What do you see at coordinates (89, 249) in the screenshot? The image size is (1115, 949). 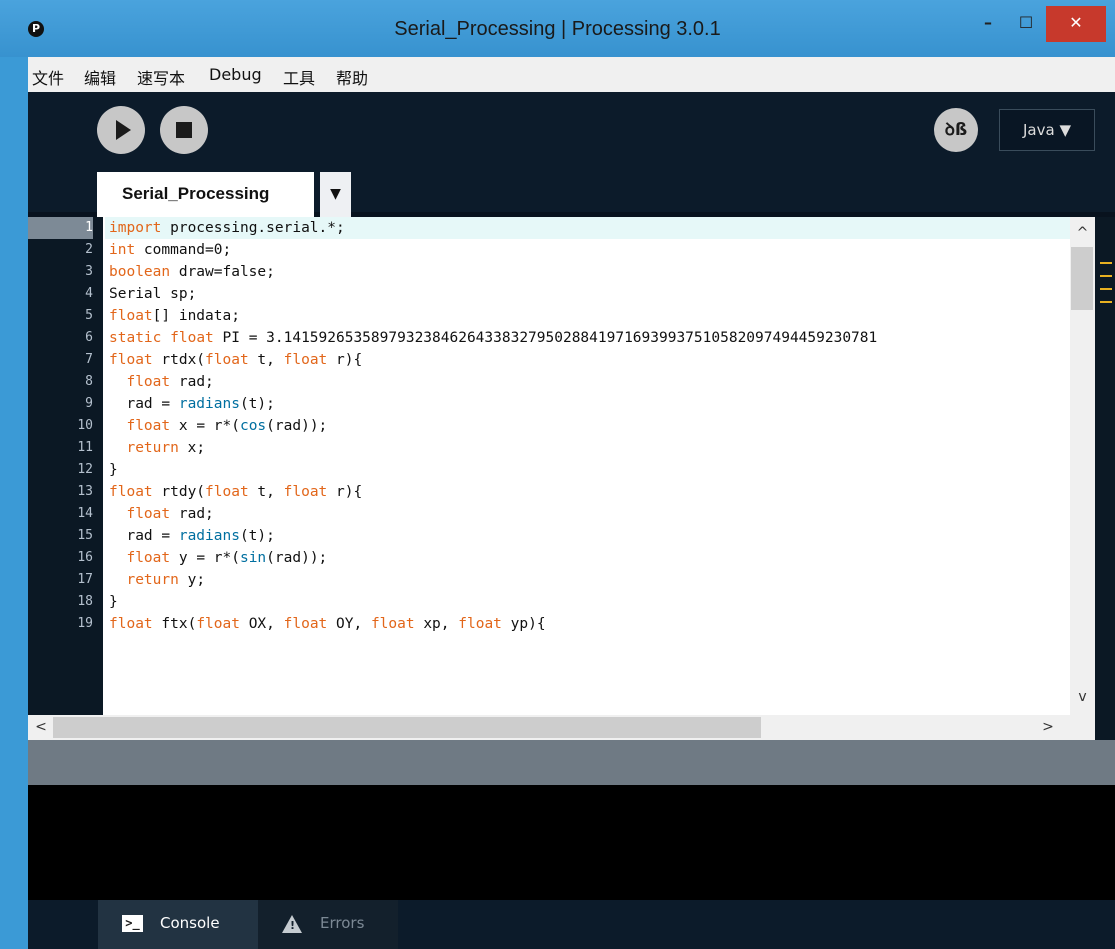 I see `line-number: 2` at bounding box center [89, 249].